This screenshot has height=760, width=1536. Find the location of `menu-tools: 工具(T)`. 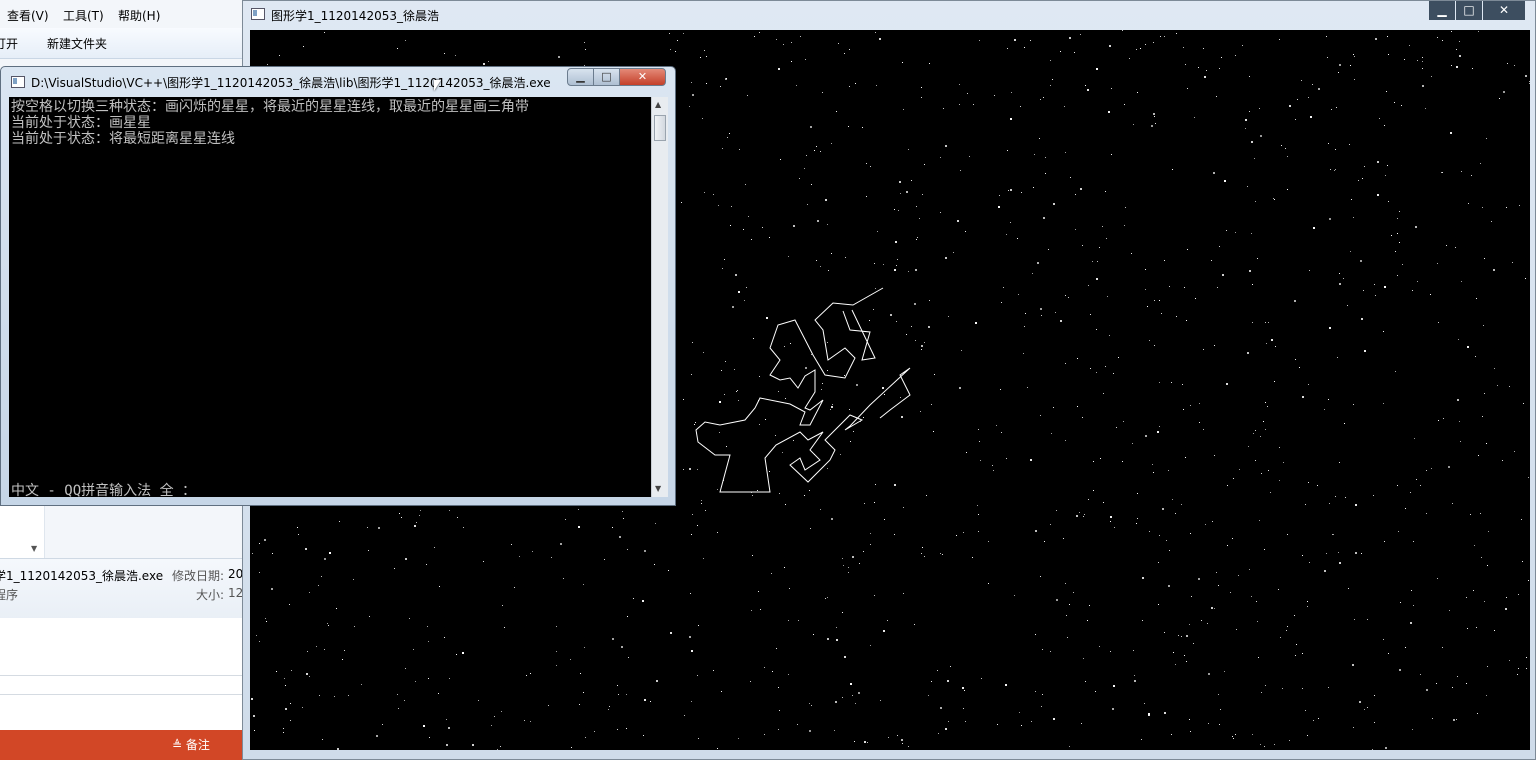

menu-tools: 工具(T) is located at coordinates (83, 15).